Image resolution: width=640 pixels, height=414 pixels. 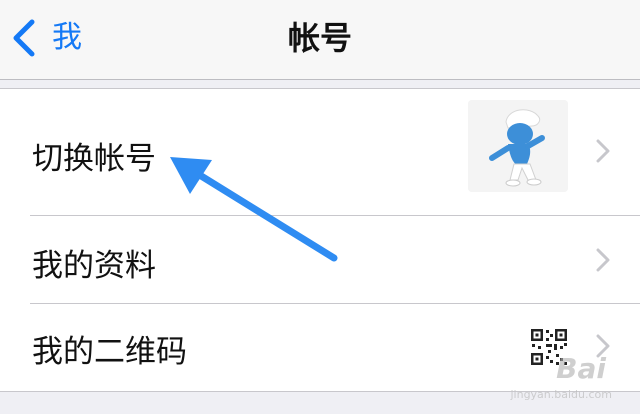 I want to click on my-qr-code-label: 我的二维码, so click(x=109, y=352).